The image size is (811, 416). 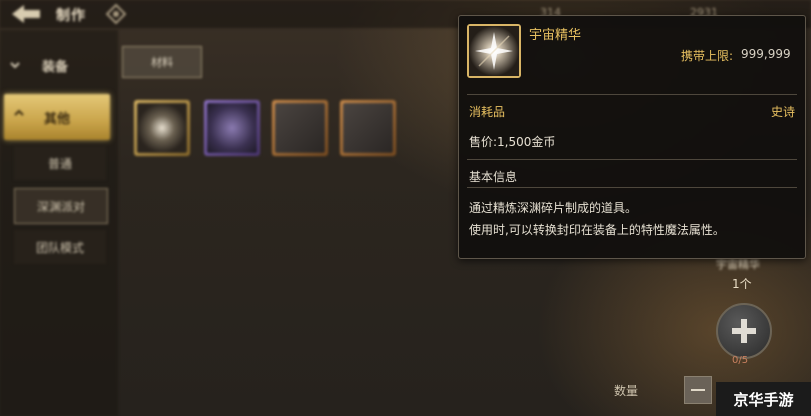 What do you see at coordinates (60, 247) in the screenshot?
I see `sub-item-team-mode: 团队模式` at bounding box center [60, 247].